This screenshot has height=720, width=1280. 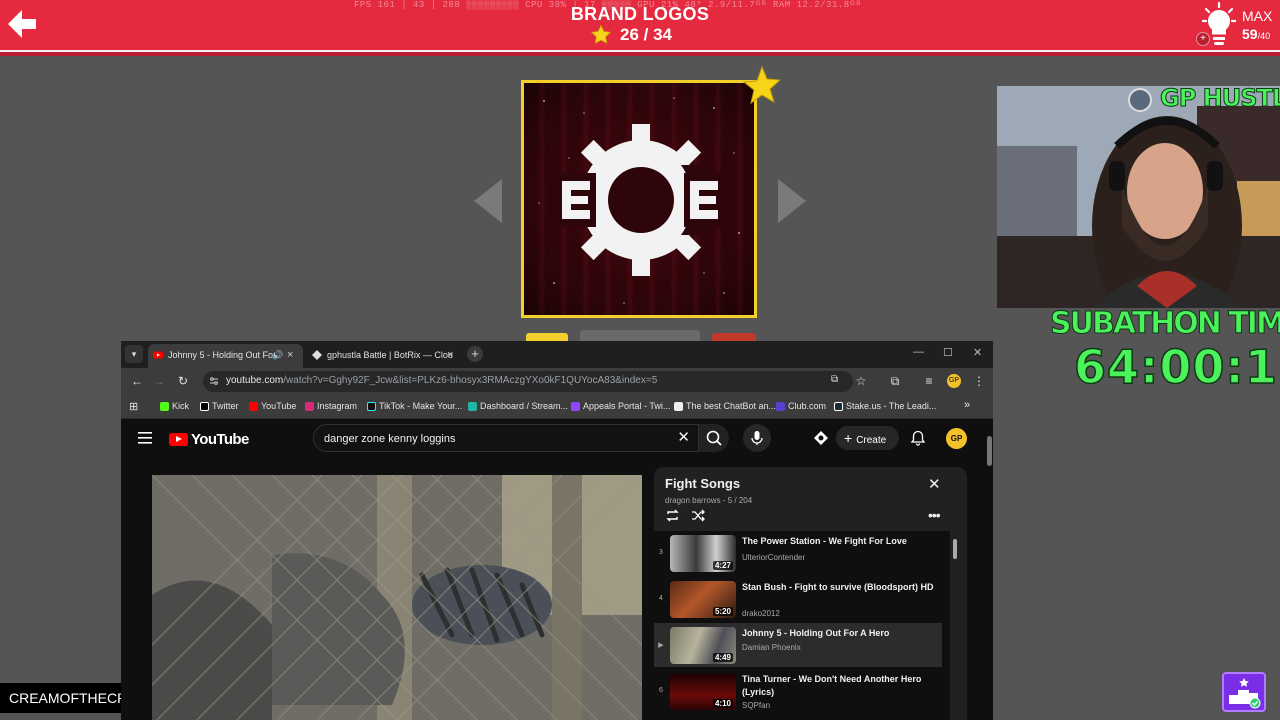 I want to click on playlist-title: Fight Songs, so click(x=703, y=483).